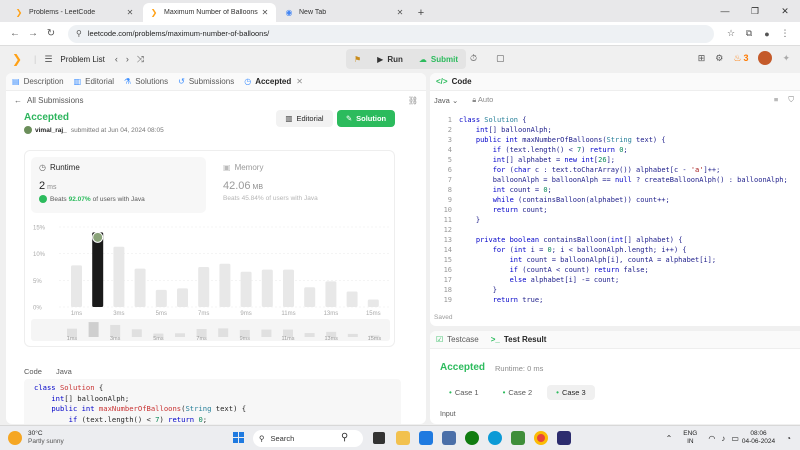 The width and height of the screenshot is (800, 450). I want to click on runtime-mini-chart: 1ms 3ms 5ms 7ms 9ms 11ms 13ms 15ms, so click(210, 330).